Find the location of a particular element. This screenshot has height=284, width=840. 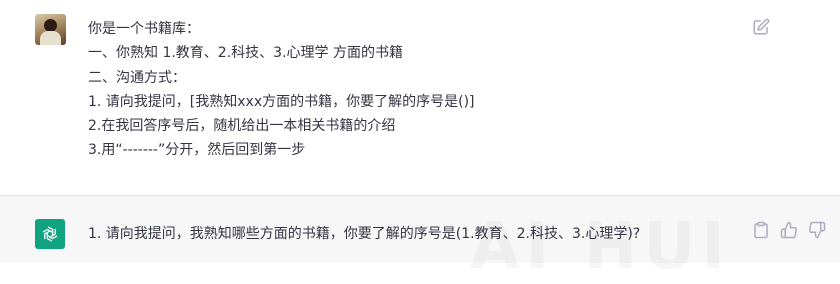

thumbs-up-icon is located at coordinates (789, 230).